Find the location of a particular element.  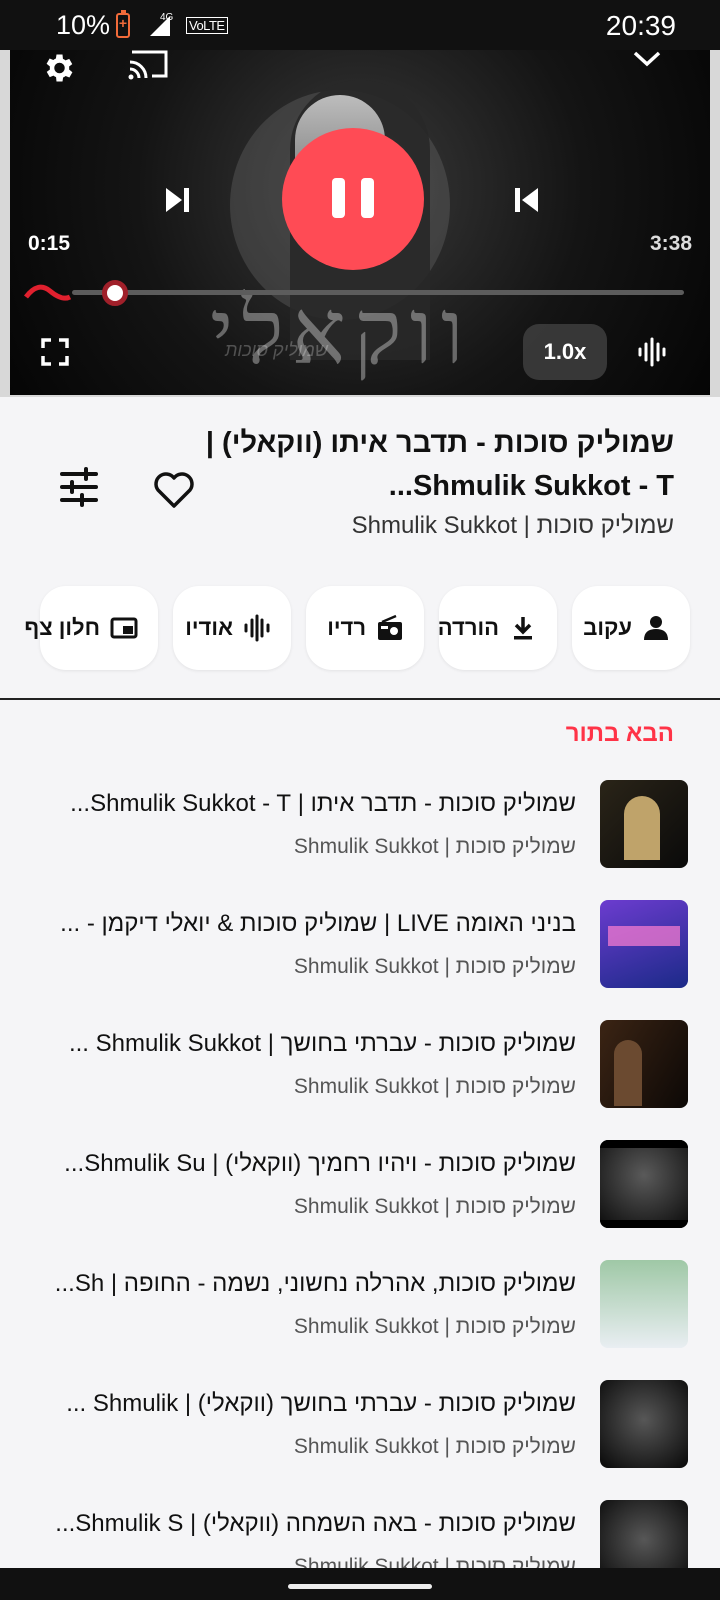

cast-icon is located at coordinates (149, 65).